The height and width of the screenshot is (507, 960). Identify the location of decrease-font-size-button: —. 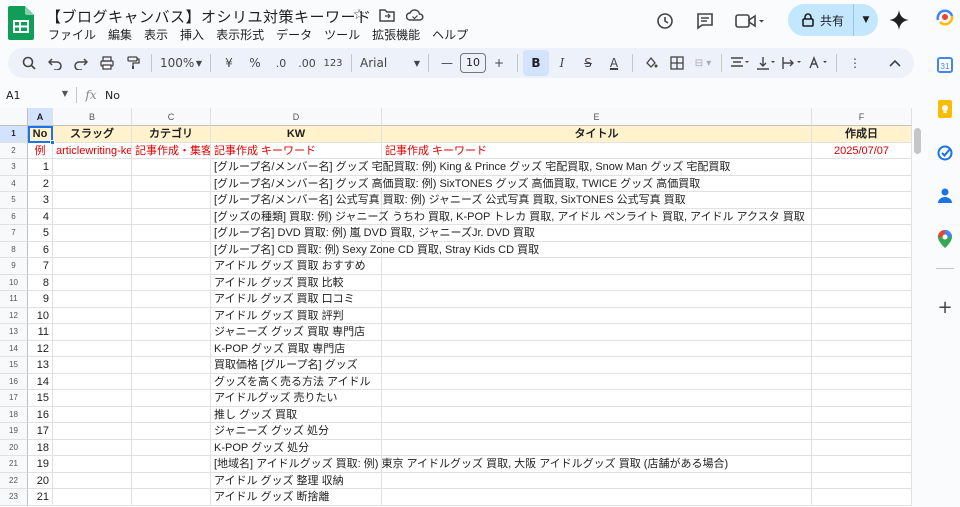
(447, 63).